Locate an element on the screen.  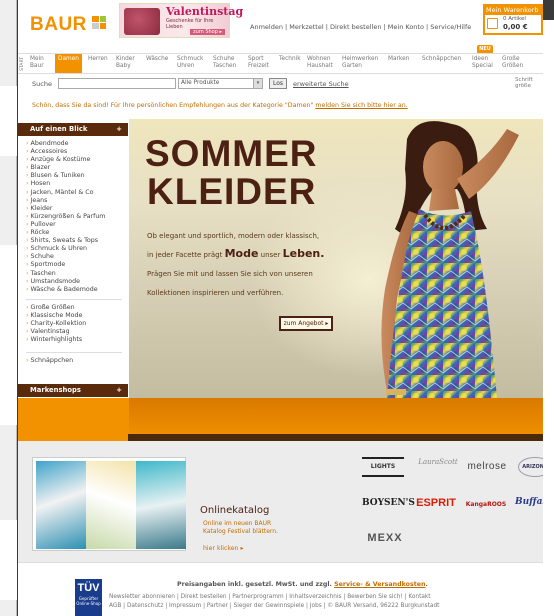
nav-item-waesche: Wäsche is located at coordinates (157, 59).